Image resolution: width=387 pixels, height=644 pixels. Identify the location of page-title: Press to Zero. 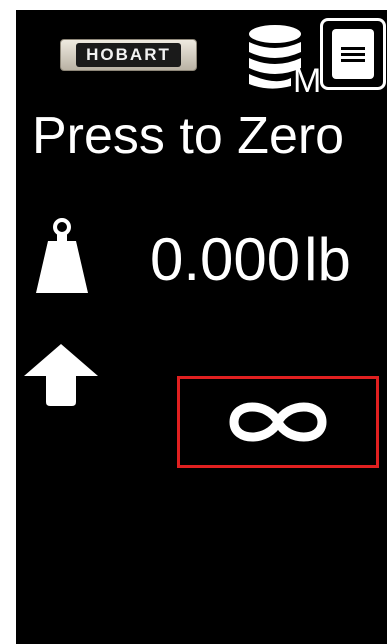
(188, 136).